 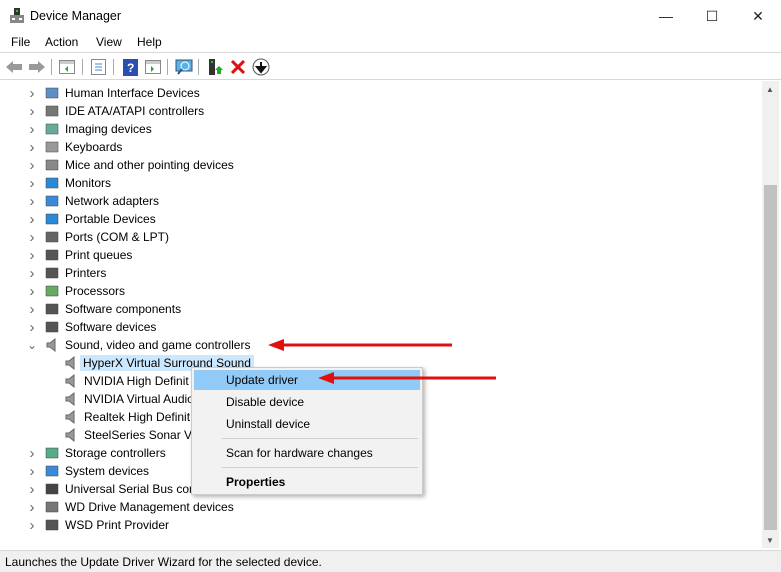 What do you see at coordinates (380, 309) in the screenshot?
I see `category-item: › Software components` at bounding box center [380, 309].